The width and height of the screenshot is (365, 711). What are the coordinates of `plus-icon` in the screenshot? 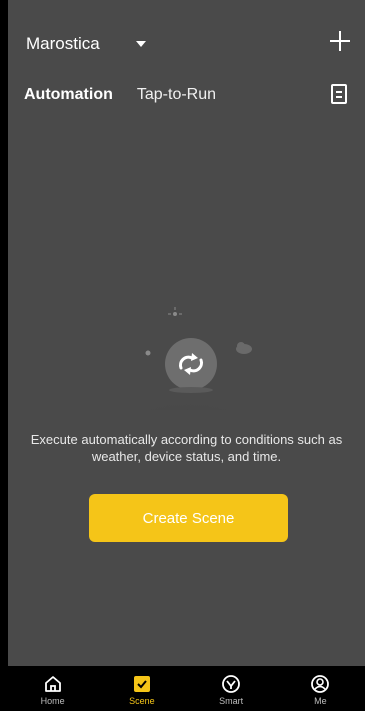 It's located at (340, 41).